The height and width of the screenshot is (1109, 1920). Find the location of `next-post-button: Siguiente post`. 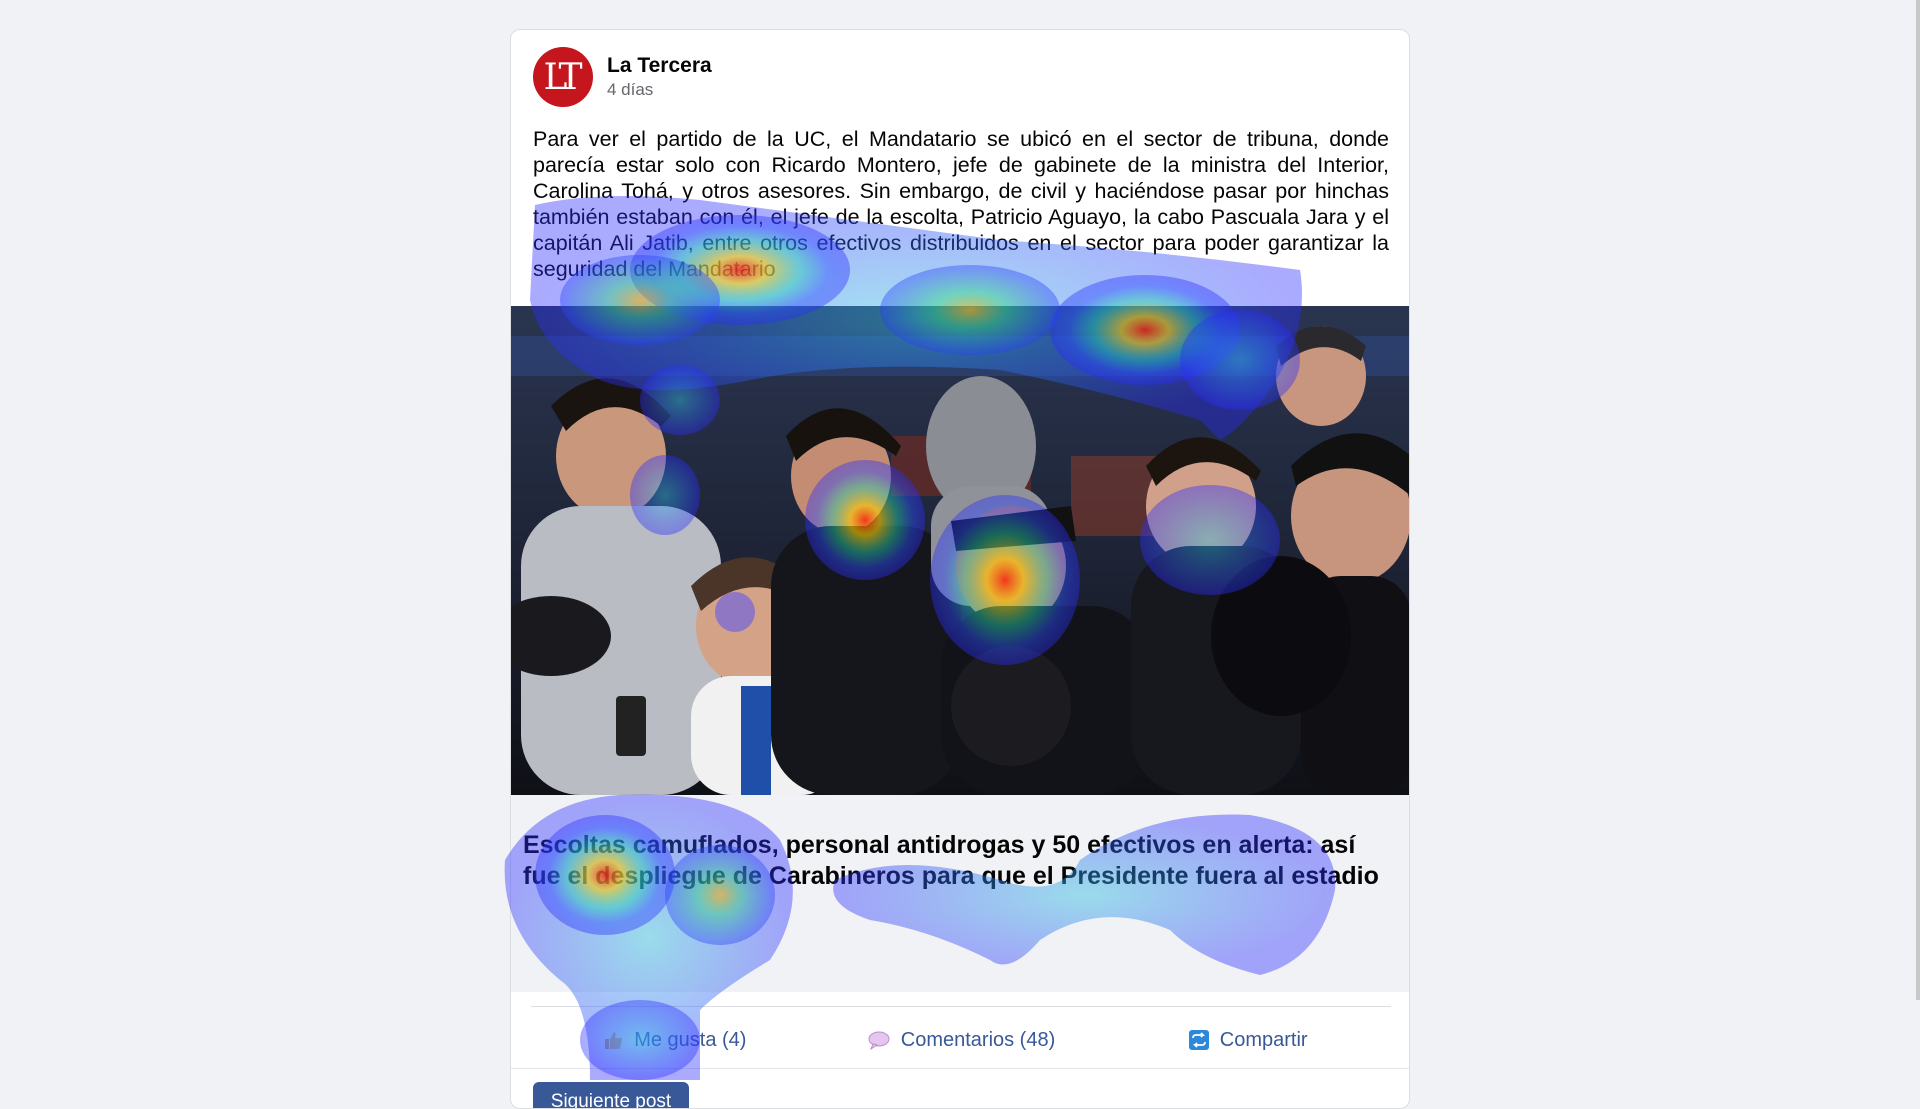

next-post-button: Siguiente post is located at coordinates (611, 1095).